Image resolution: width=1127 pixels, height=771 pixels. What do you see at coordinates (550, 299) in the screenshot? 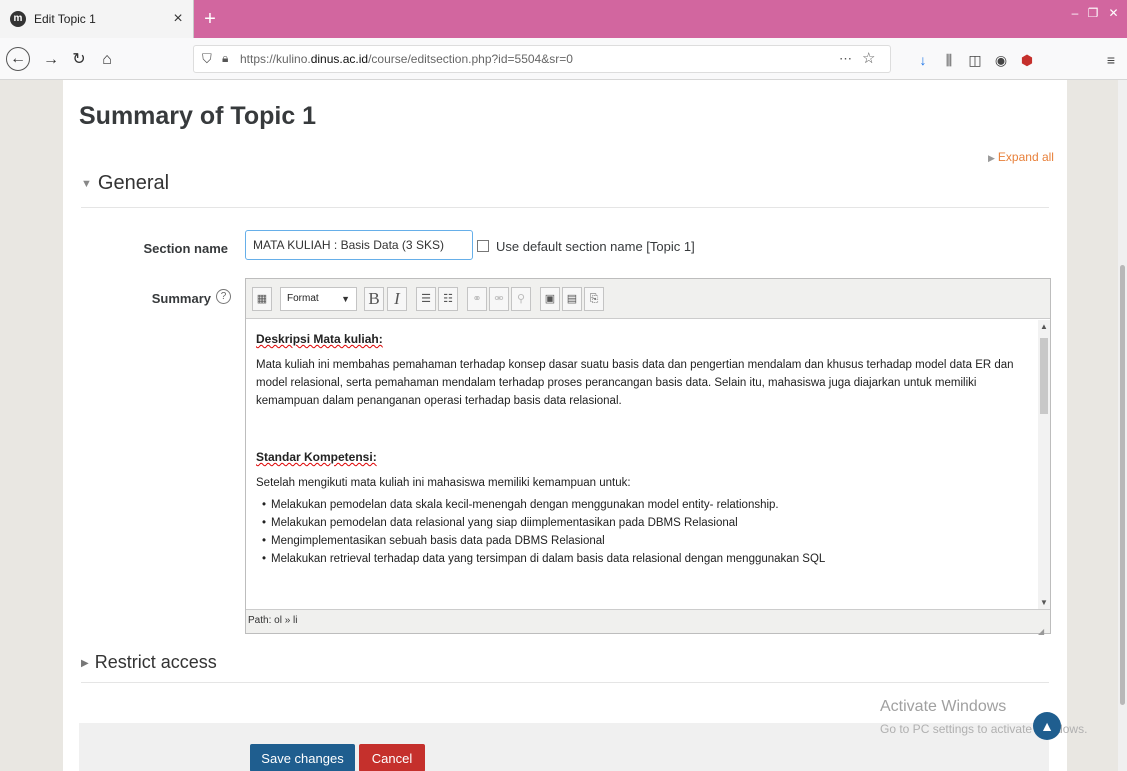
I see `image-icon: ▣` at bounding box center [550, 299].